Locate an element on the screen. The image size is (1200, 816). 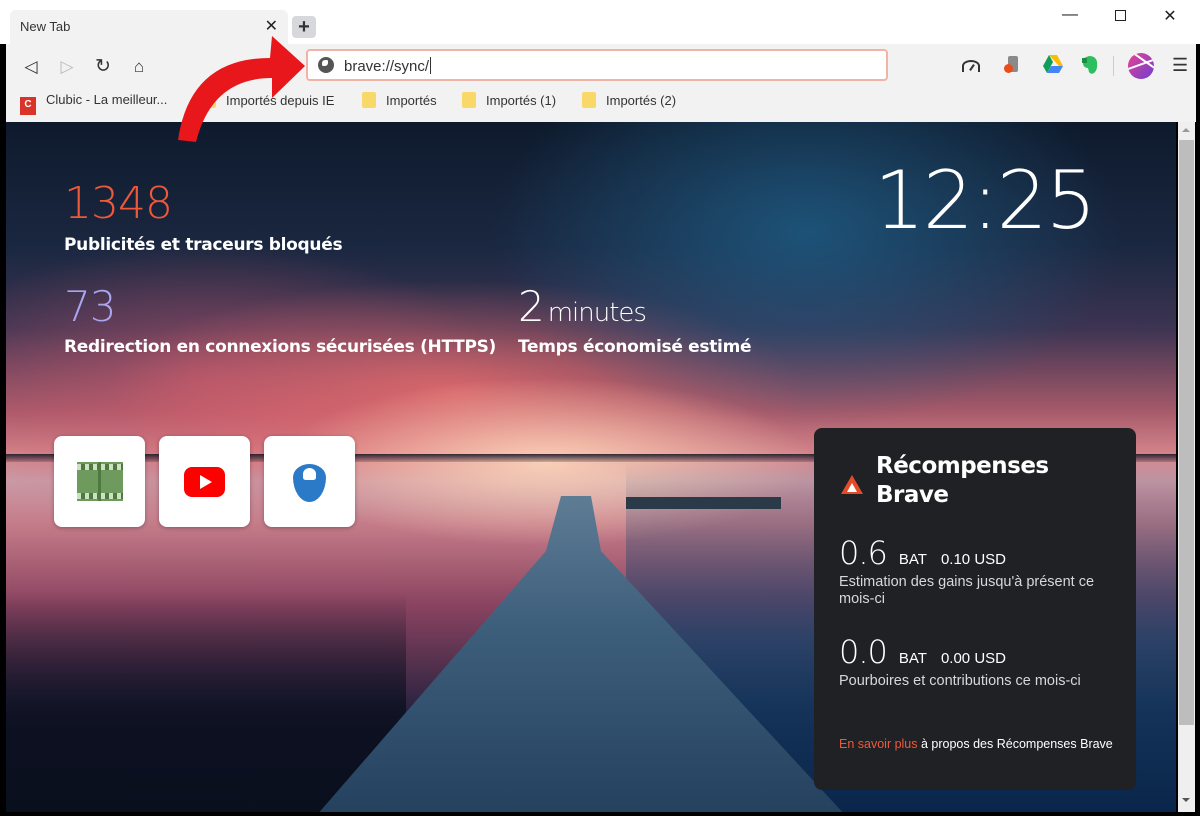
bookmark-item: Importés is located at coordinates (399, 100).